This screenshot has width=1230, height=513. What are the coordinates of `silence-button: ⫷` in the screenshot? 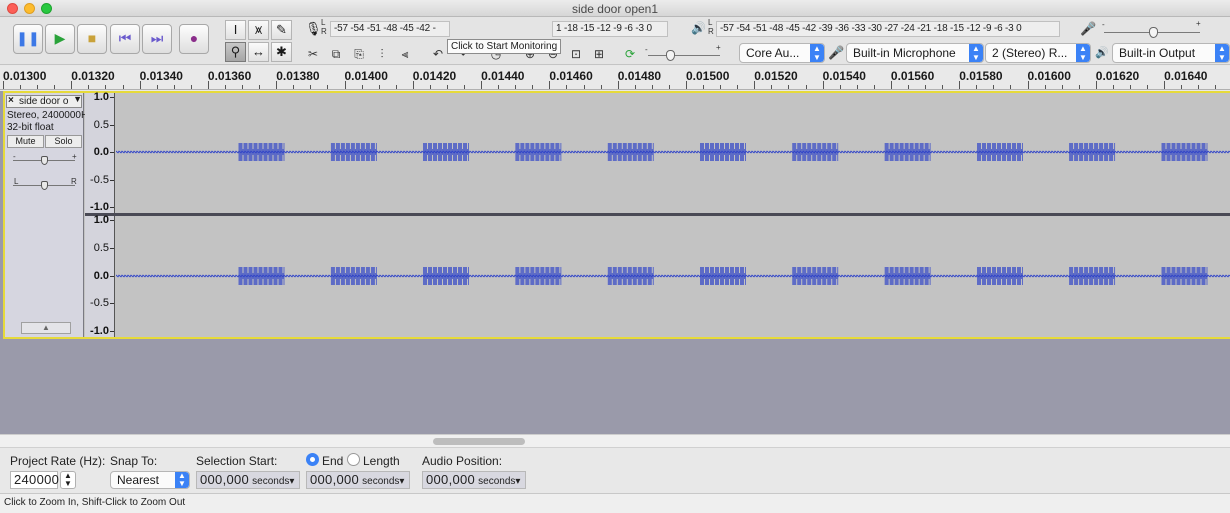 It's located at (405, 54).